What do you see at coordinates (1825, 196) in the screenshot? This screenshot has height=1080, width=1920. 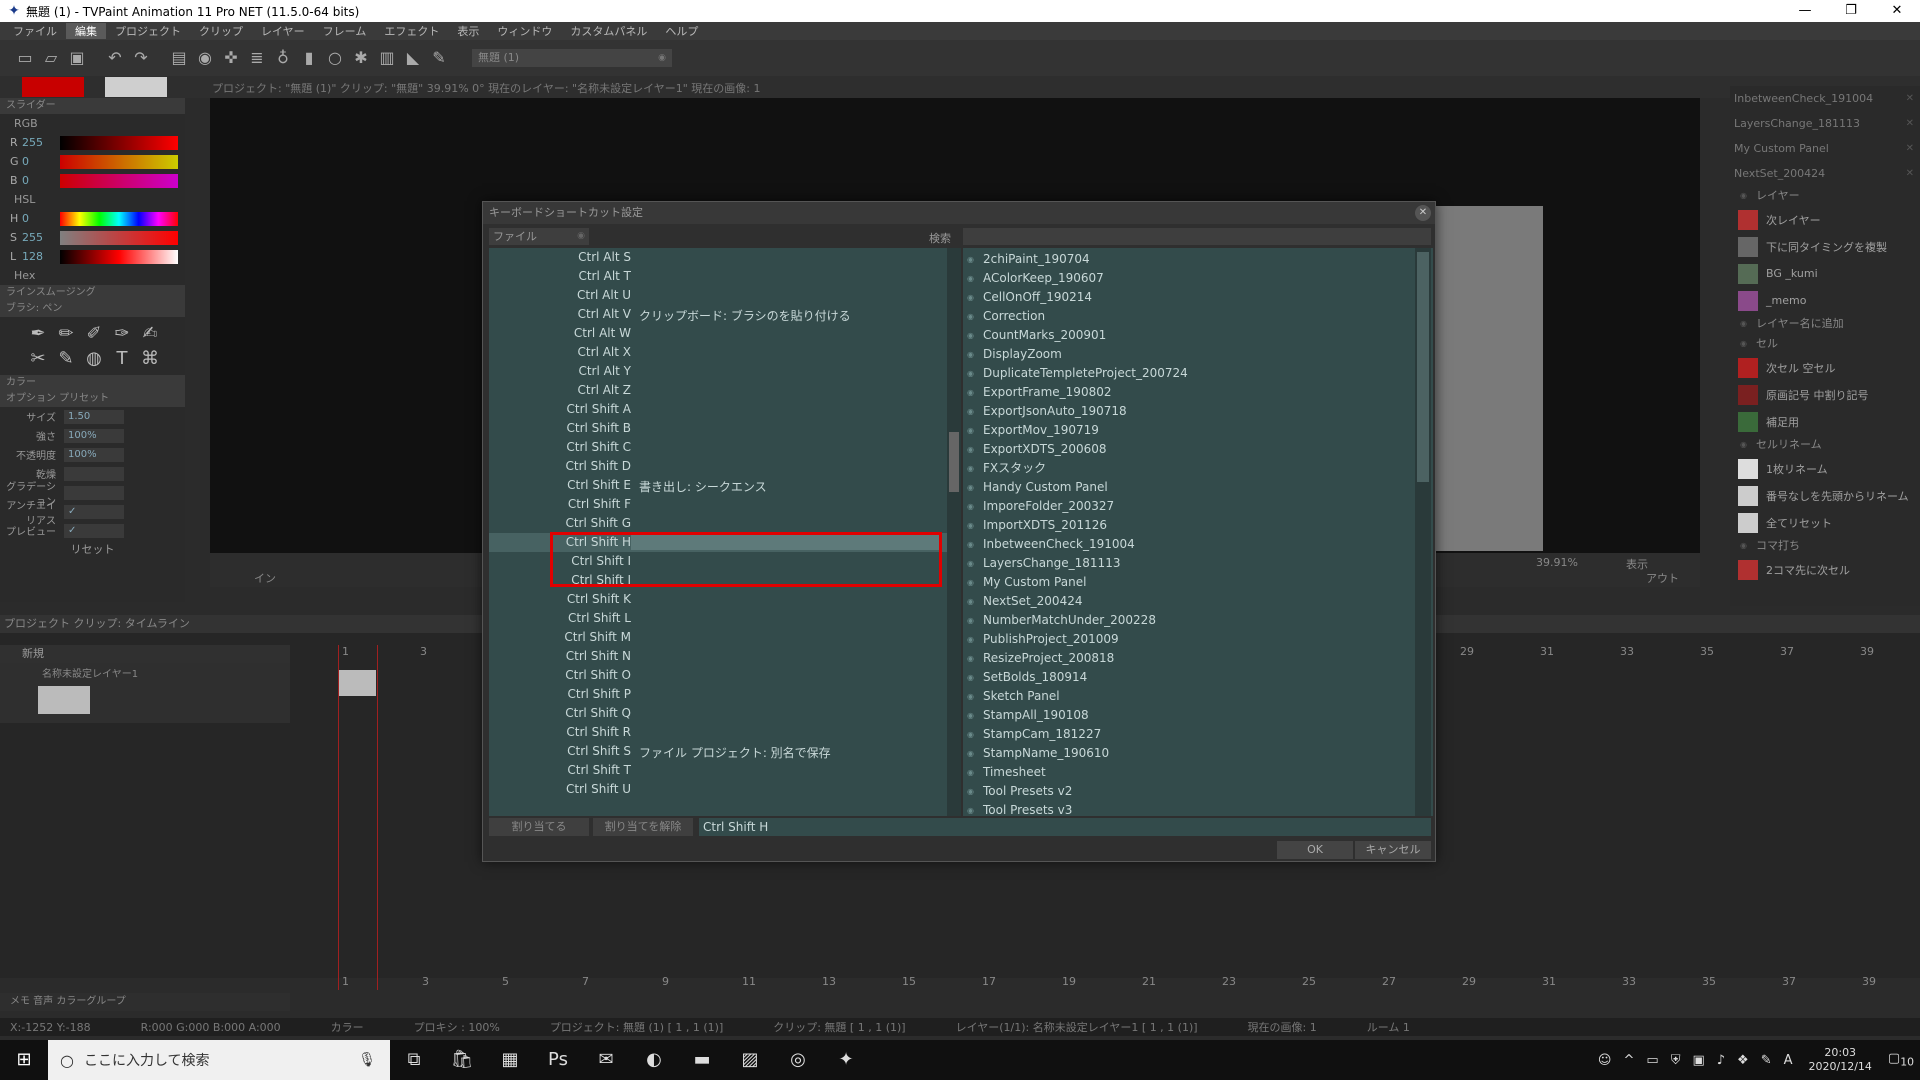 I see `panel-section-title: レイヤー` at bounding box center [1825, 196].